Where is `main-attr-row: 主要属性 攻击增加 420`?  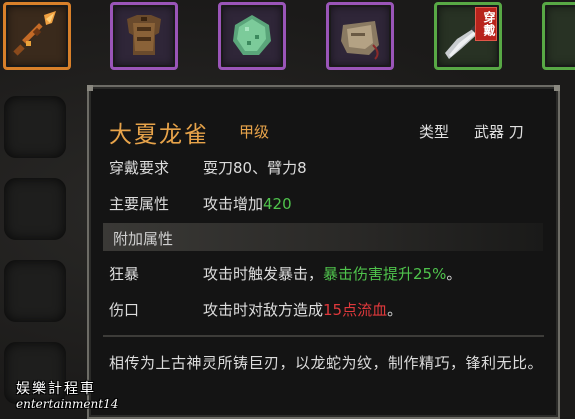 main-attr-row: 主要属性 攻击增加 420 is located at coordinates (200, 203).